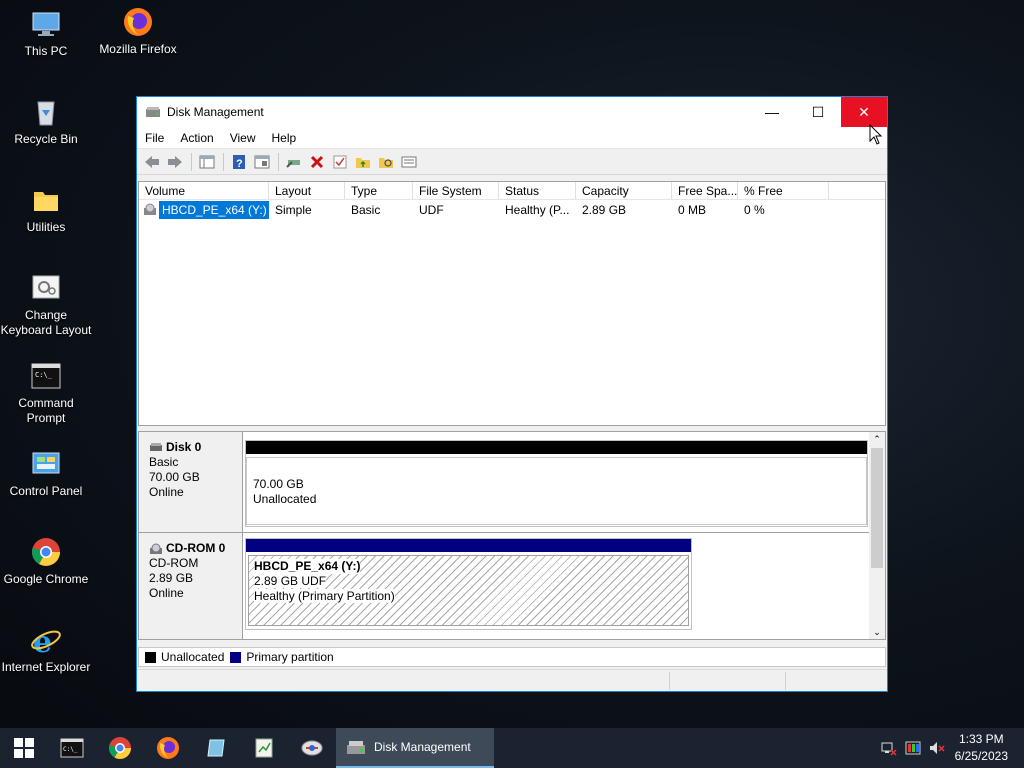 The image size is (1024, 768). What do you see at coordinates (293, 210) in the screenshot?
I see `layout-cell: Simple` at bounding box center [293, 210].